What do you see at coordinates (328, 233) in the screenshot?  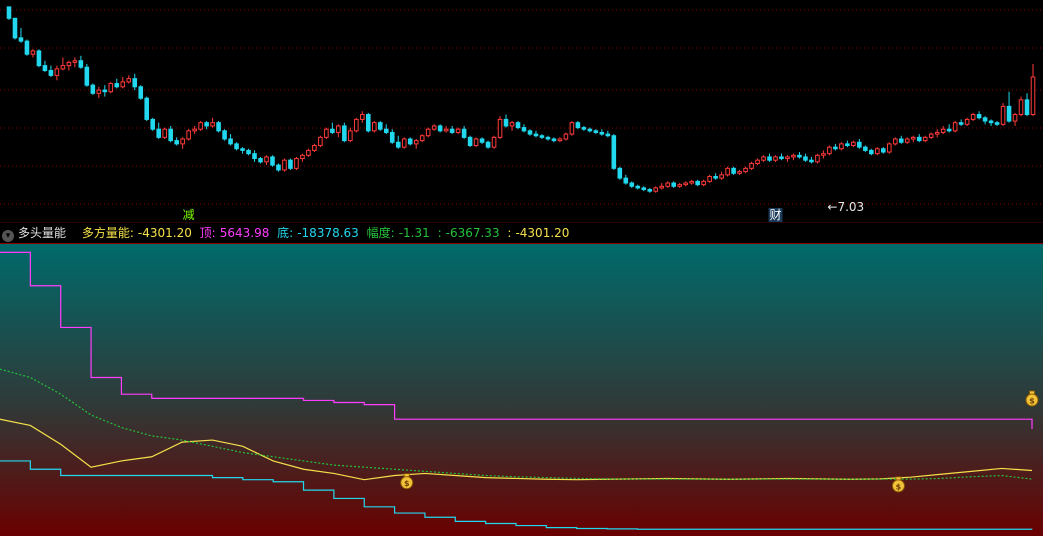 I see `bottom-value: -18378.63` at bounding box center [328, 233].